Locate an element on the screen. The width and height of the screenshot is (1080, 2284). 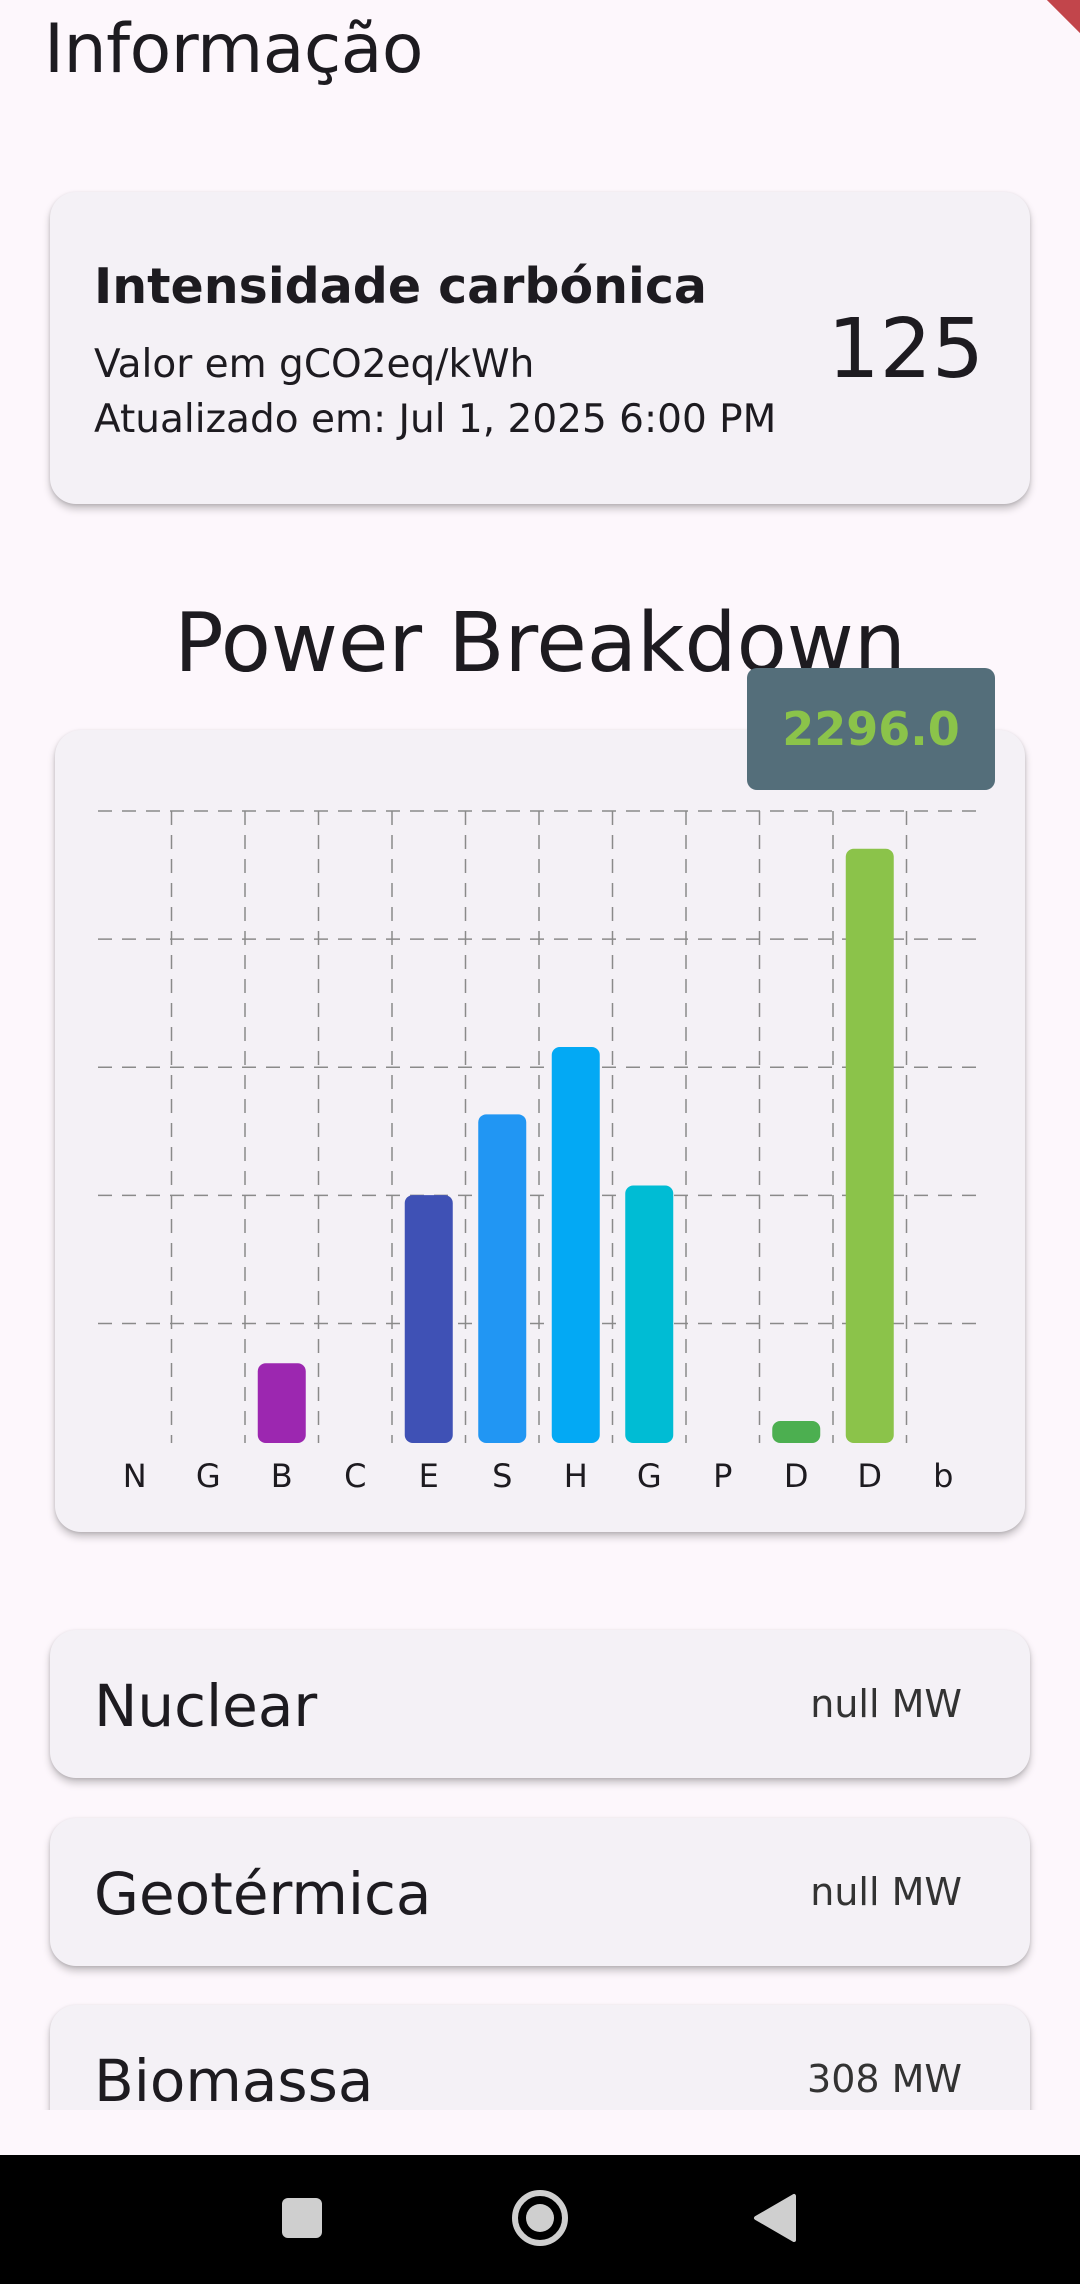
system-navigation-bar is located at coordinates (540, 2219).